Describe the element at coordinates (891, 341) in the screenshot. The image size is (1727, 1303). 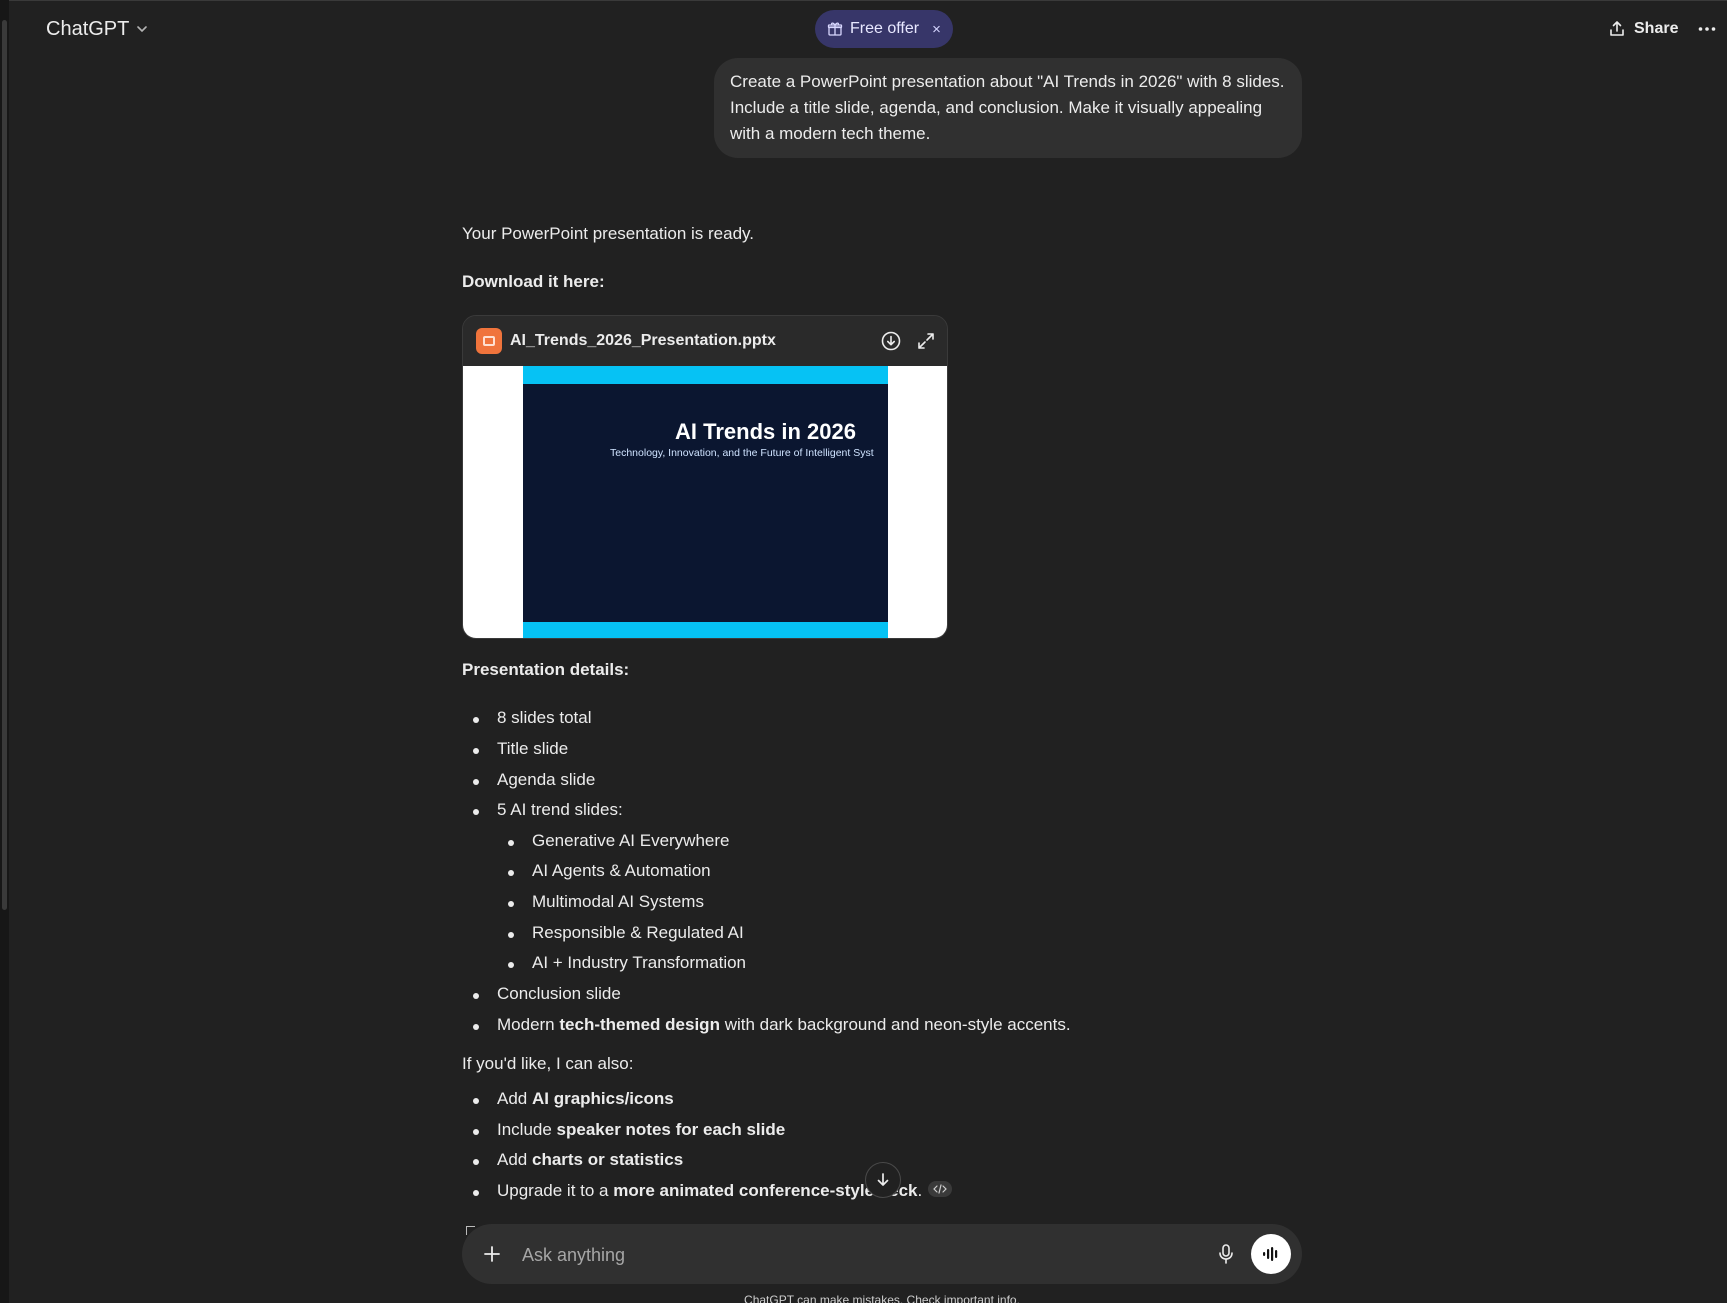
I see `download-icon` at that location.